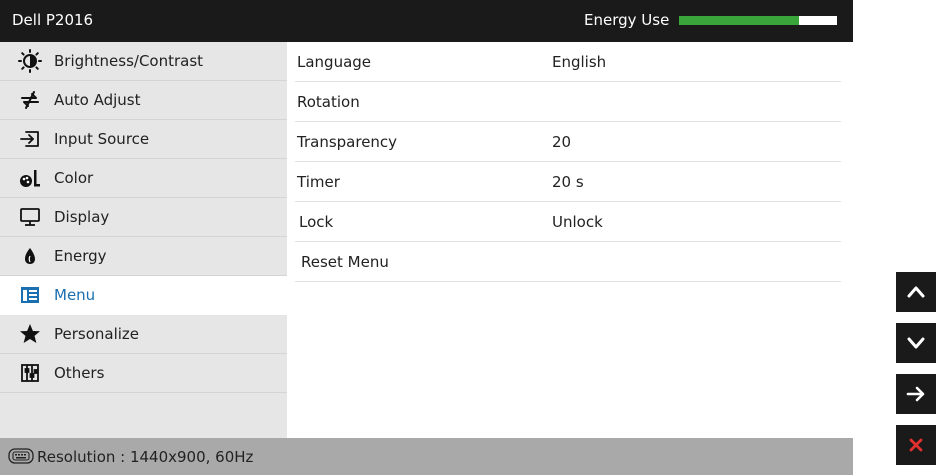 Image resolution: width=936 pixels, height=475 pixels. What do you see at coordinates (75, 295) in the screenshot?
I see `sidebar-item-label: Menu` at bounding box center [75, 295].